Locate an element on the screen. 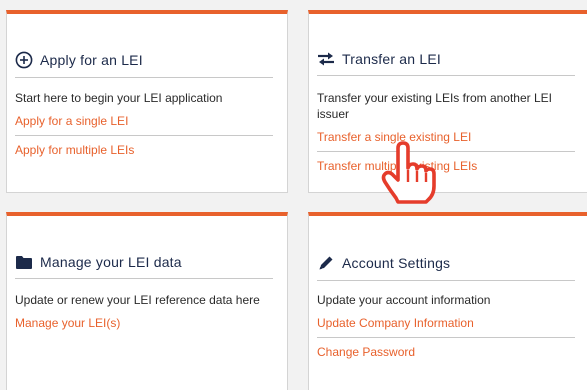  account-settings-description: Update your account information is located at coordinates (404, 300).